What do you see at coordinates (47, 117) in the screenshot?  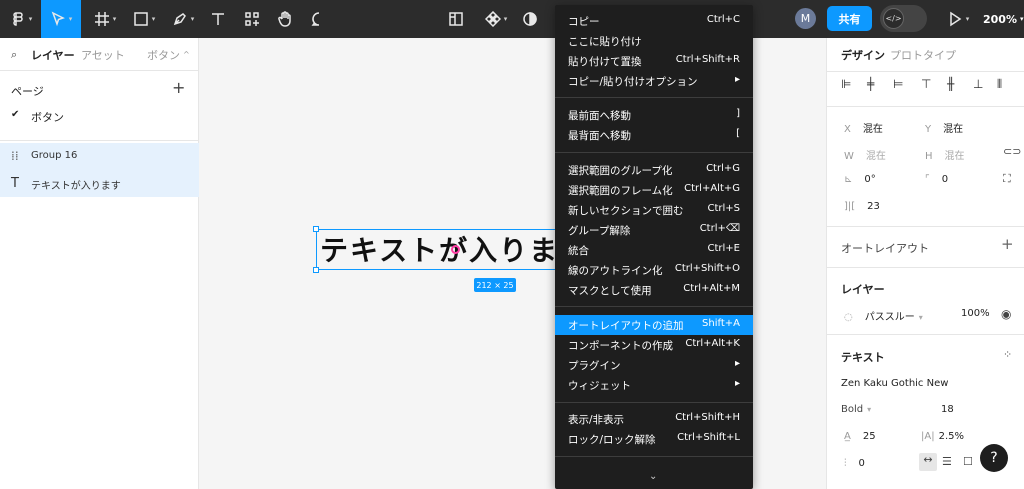 I see `page-item-label: ボタン` at bounding box center [47, 117].